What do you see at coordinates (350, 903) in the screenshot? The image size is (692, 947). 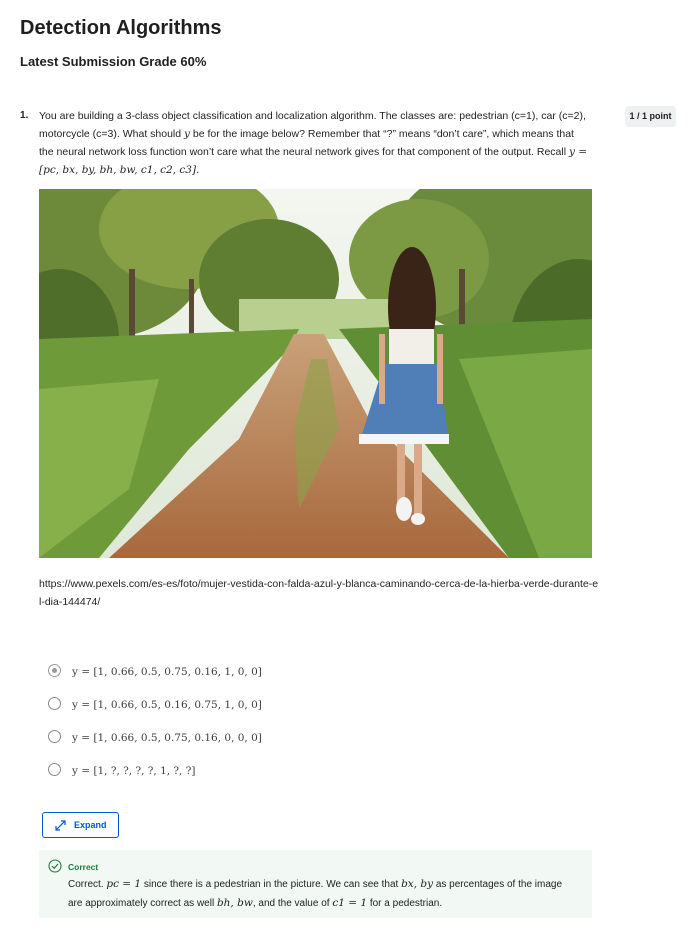 I see `feedback-c1-expr: c1 = 1` at bounding box center [350, 903].